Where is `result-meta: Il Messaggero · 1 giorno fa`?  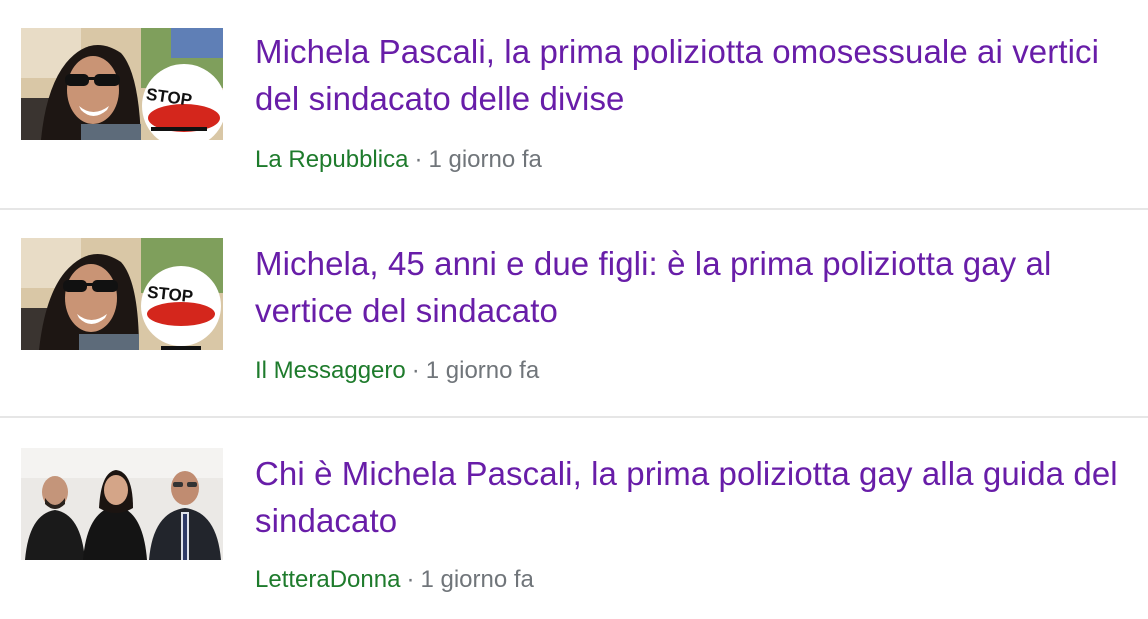
result-meta: Il Messaggero · 1 giorno fa is located at coordinates (397, 371).